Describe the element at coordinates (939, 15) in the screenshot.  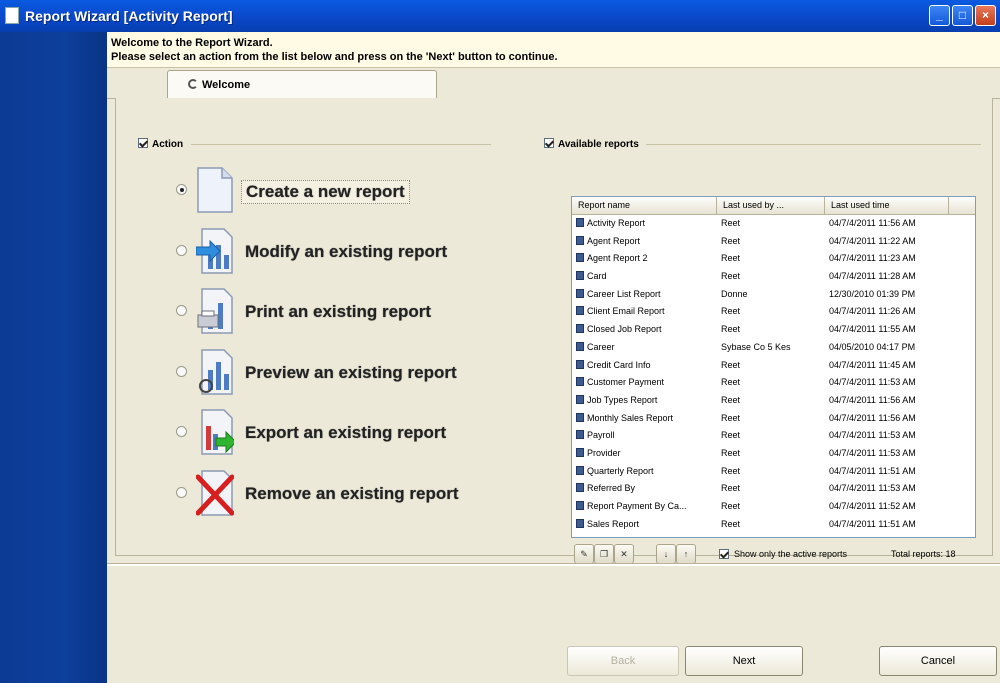
I see `minimize-button: _` at that location.